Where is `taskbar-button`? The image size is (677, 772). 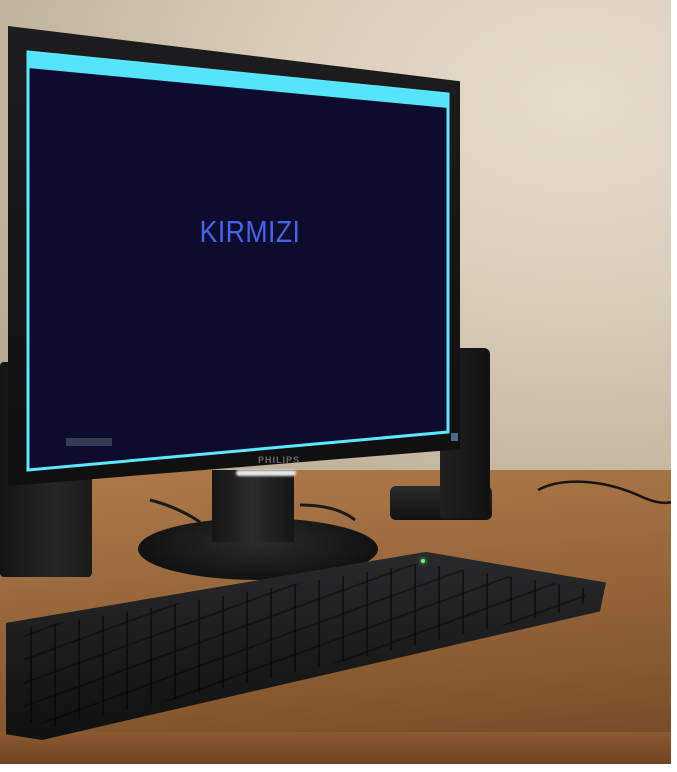
taskbar-button is located at coordinates (89, 442).